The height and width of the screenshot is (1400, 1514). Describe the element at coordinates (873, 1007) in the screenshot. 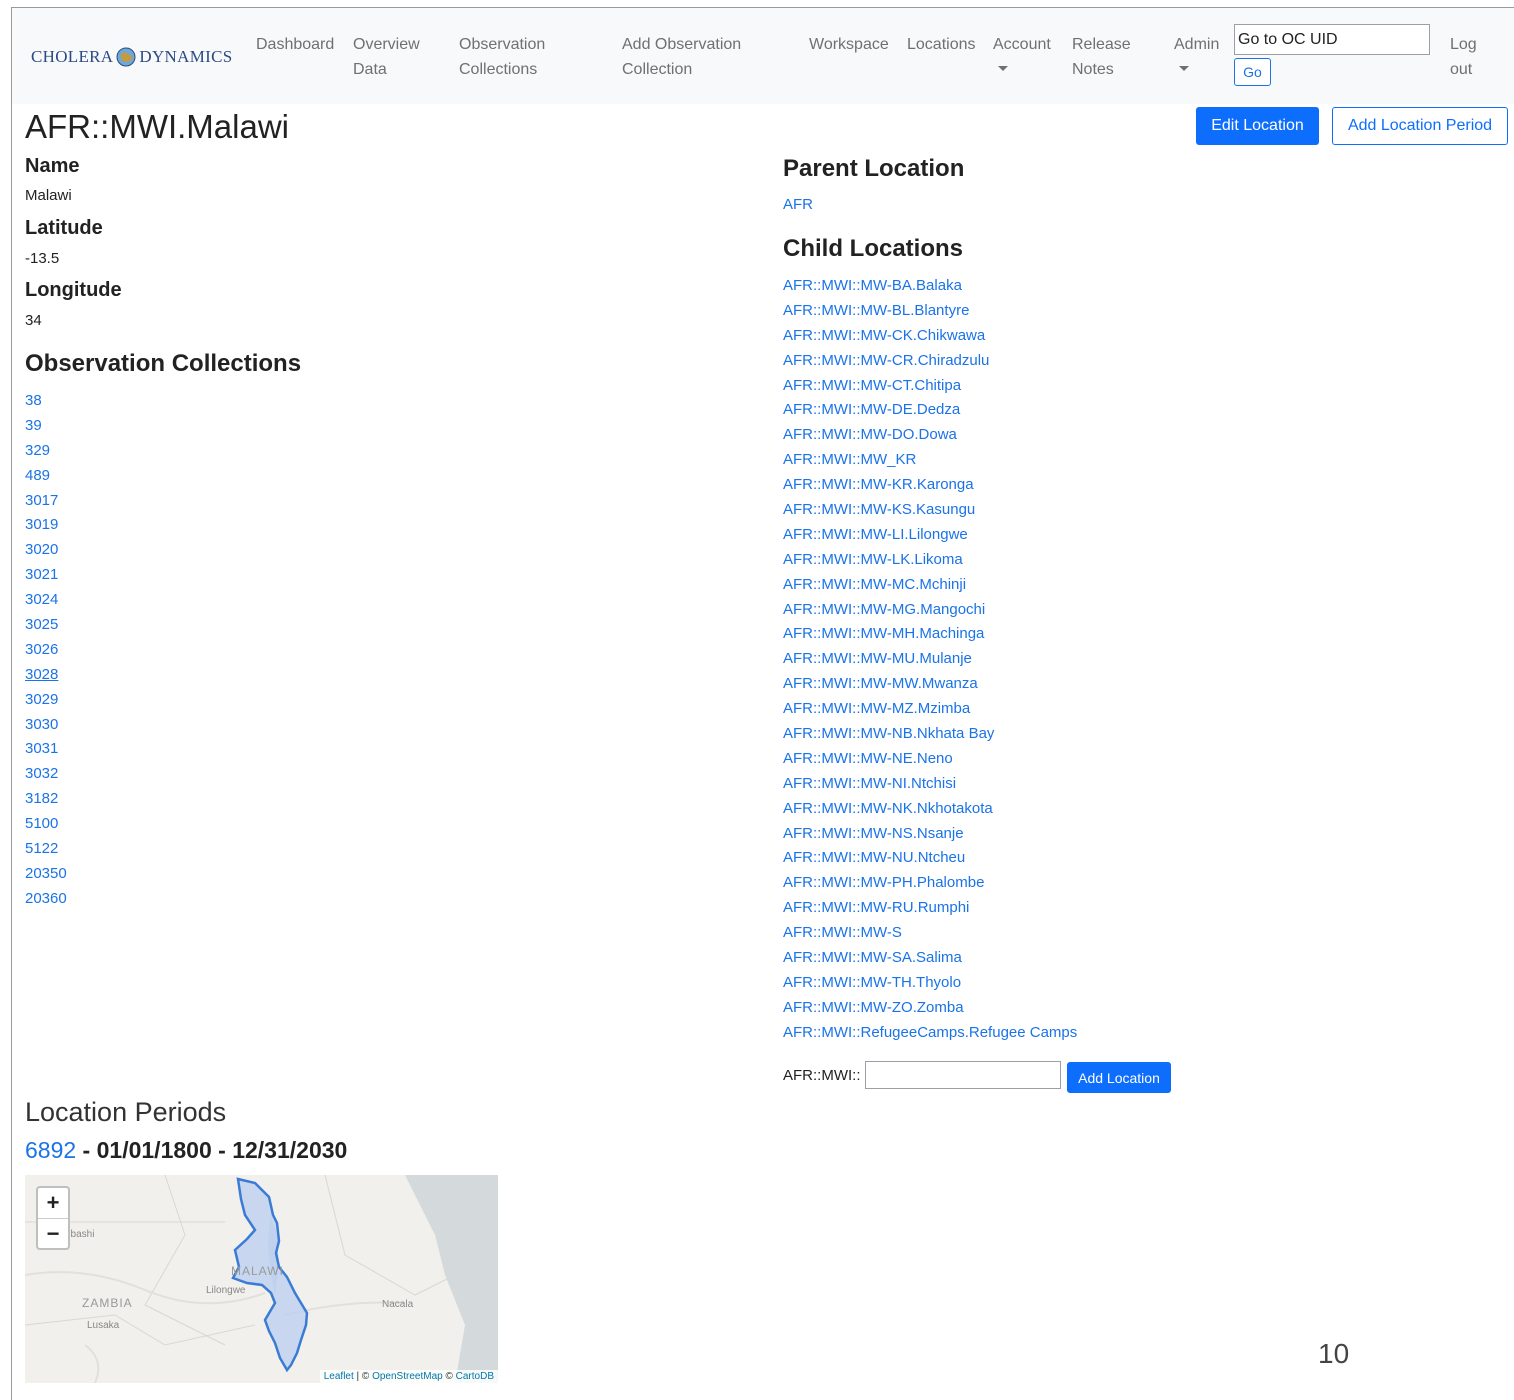

I see `child-location-link: AFR::MWI::MW-ZO.Zomba` at that location.